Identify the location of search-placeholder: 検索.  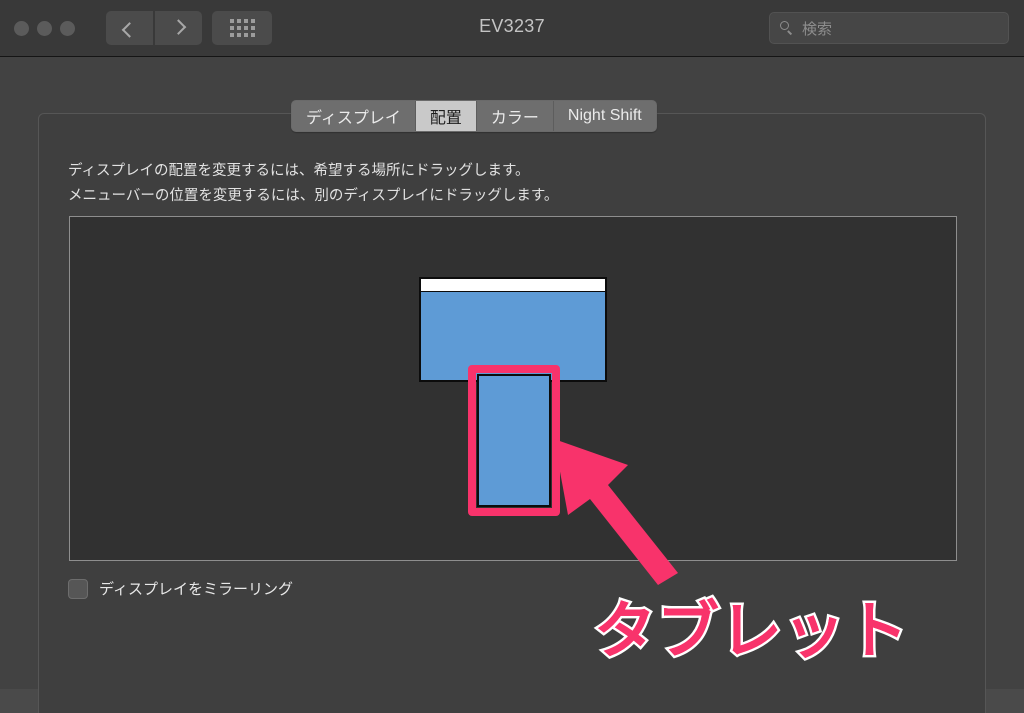
(817, 29).